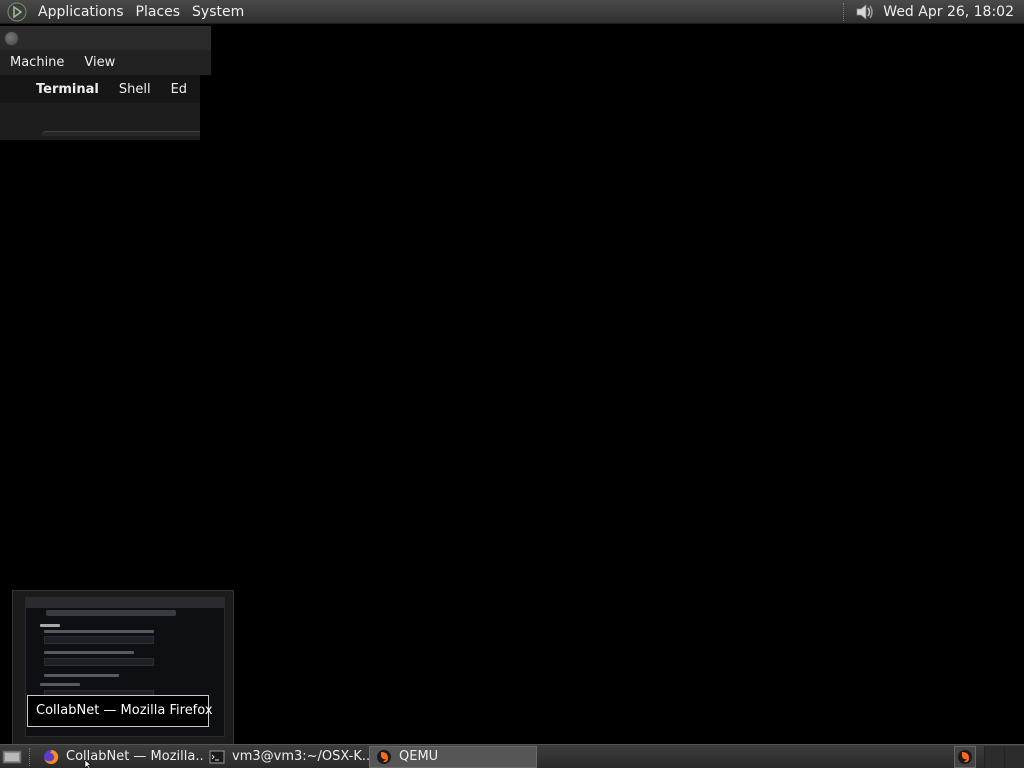  Describe the element at coordinates (453, 756) in the screenshot. I see `task-button-qemu: QEMU` at that location.